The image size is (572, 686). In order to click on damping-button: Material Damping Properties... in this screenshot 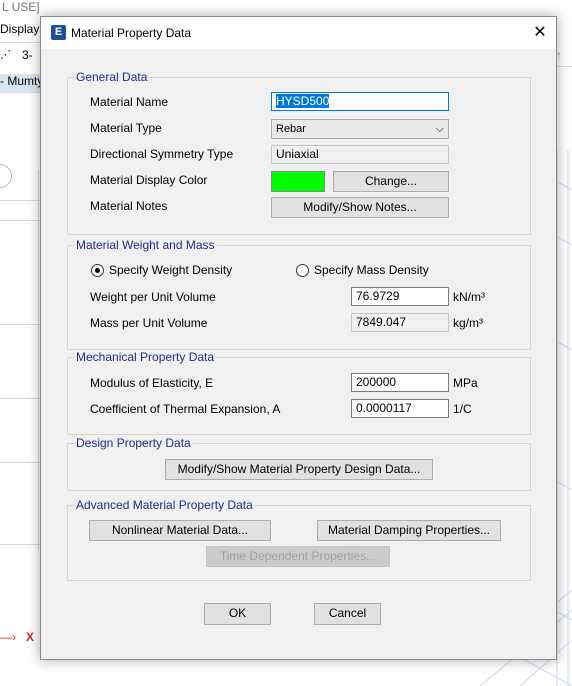, I will do `click(409, 530)`.